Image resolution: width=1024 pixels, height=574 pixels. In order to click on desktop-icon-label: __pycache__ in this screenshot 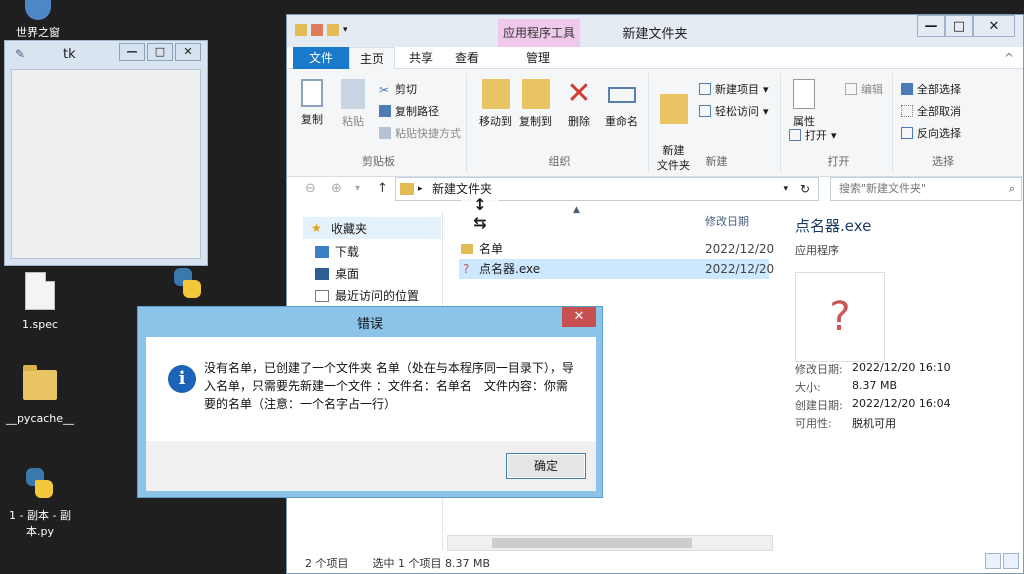, I will do `click(40, 418)`.